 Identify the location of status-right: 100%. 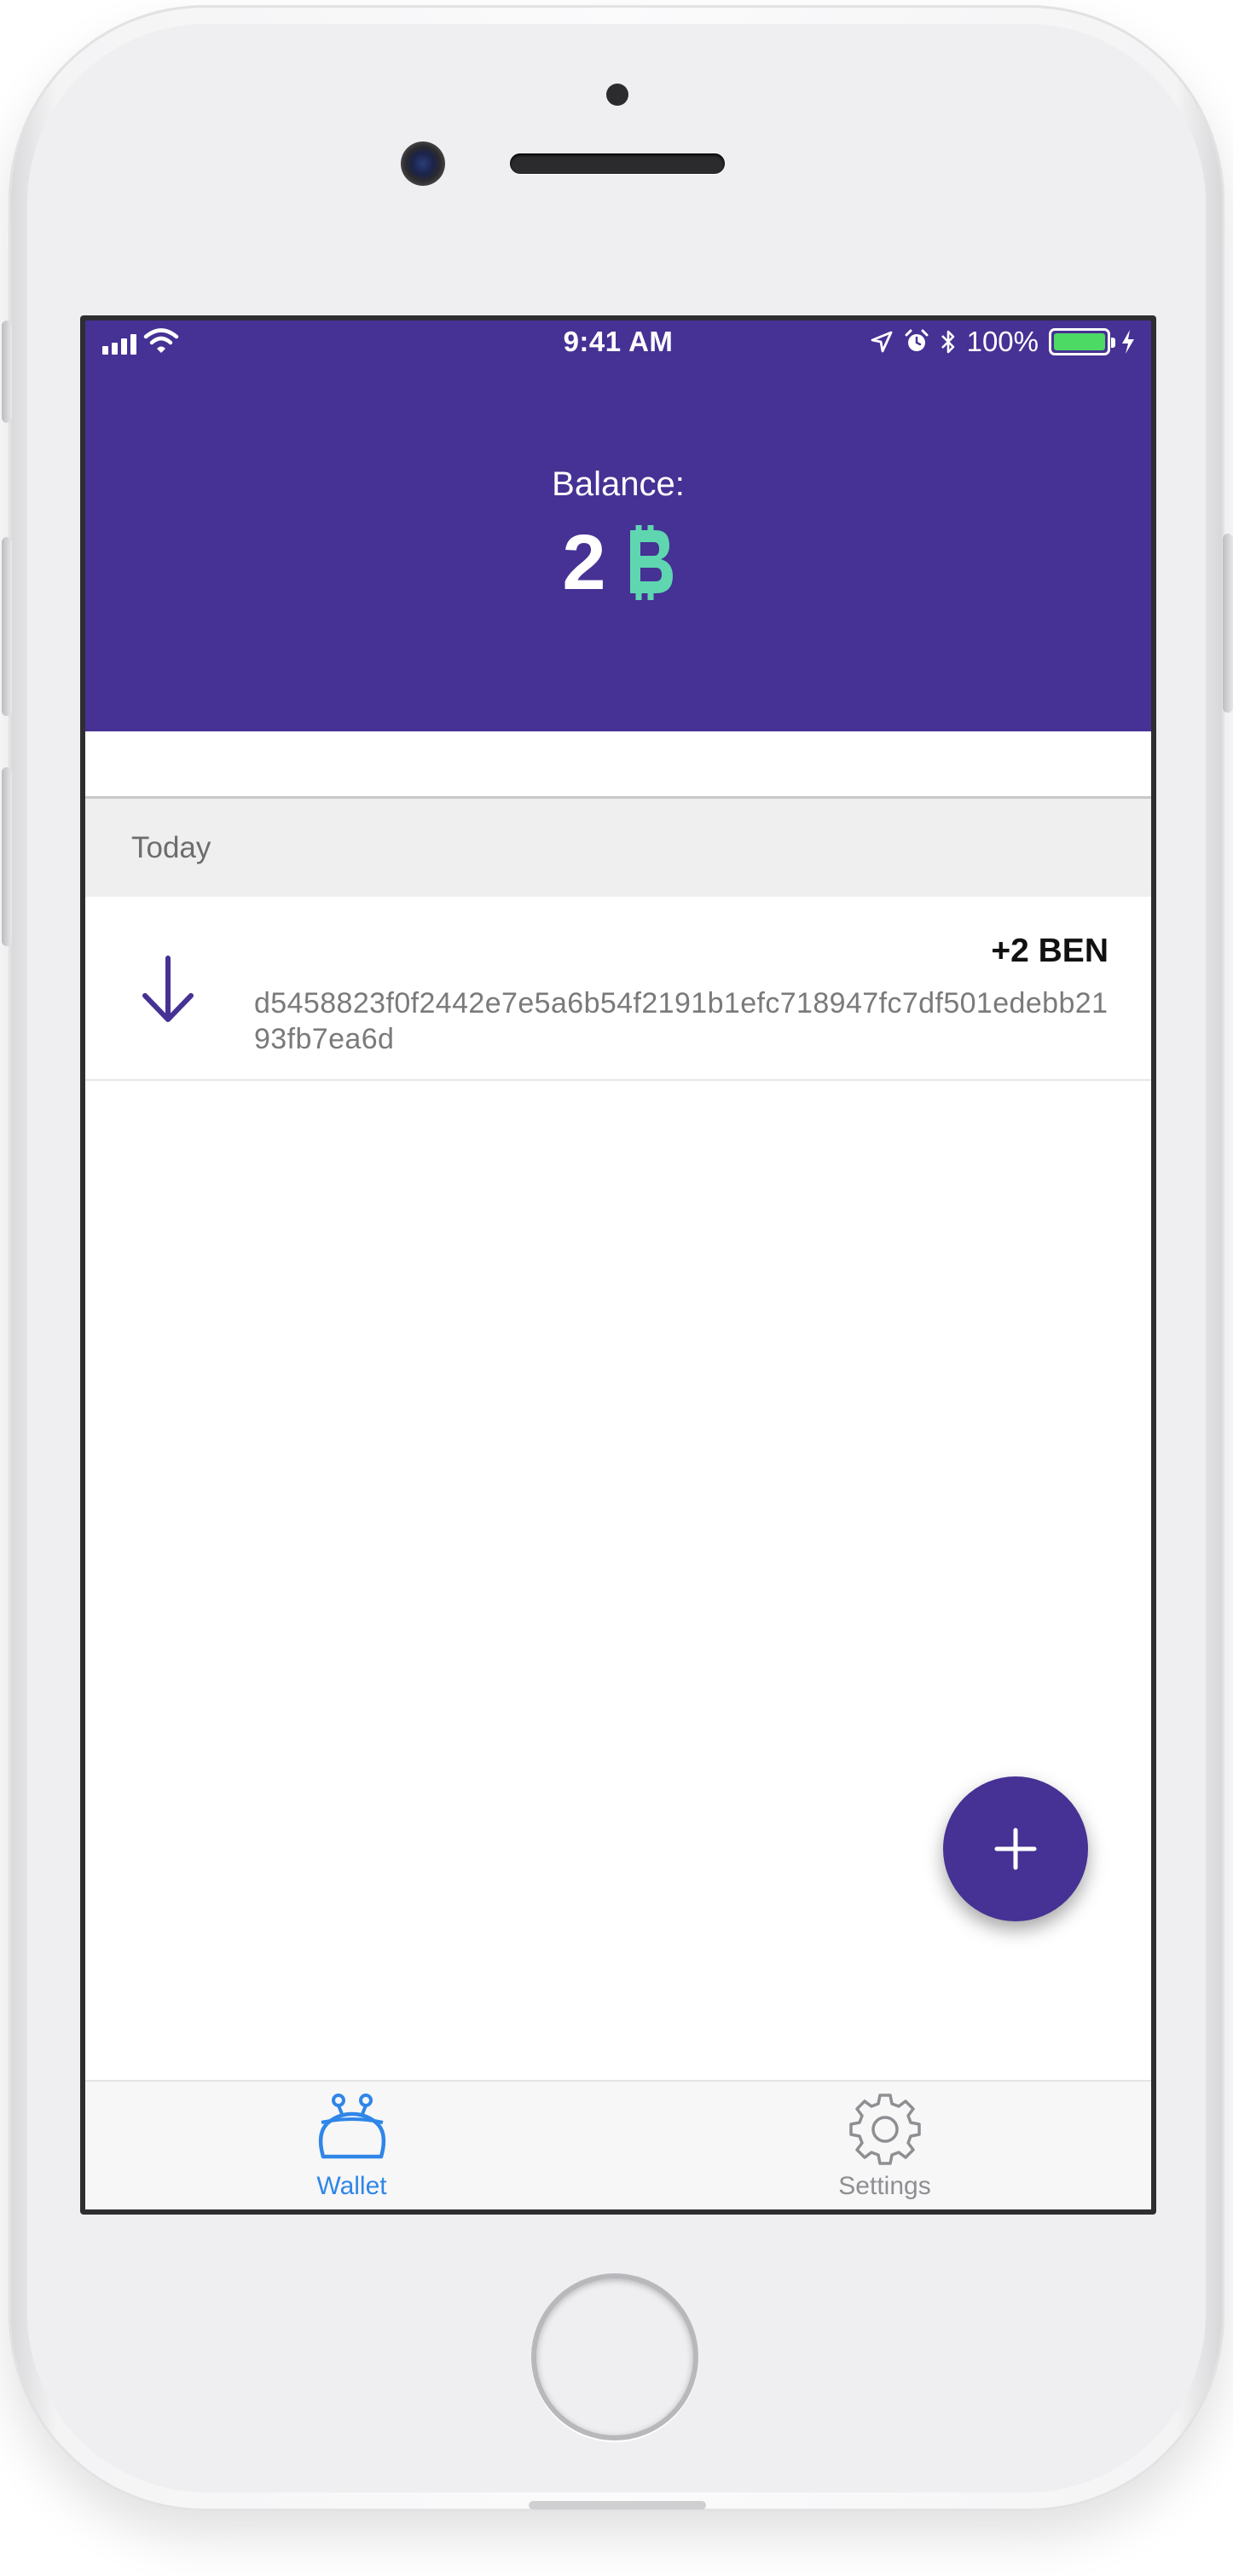
(1003, 342).